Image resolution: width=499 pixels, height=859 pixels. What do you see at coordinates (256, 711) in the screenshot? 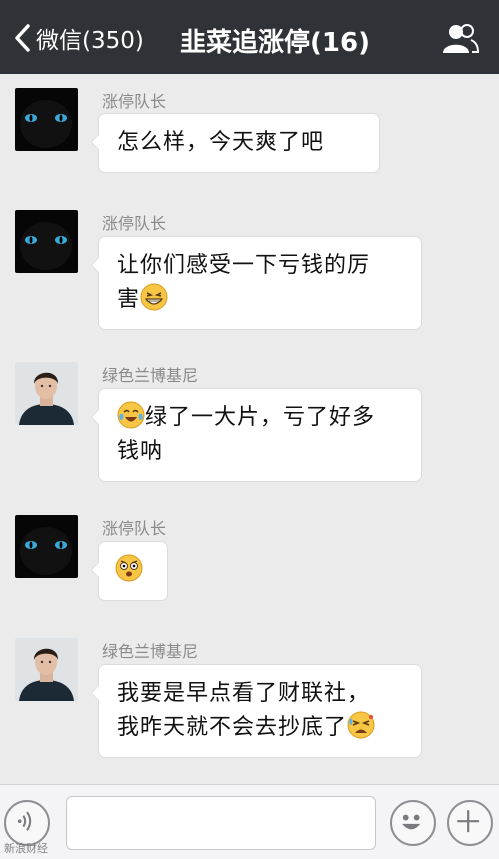
I see `message-bubble: 我要是早点看了财联社， 我昨天就不会去抄底了` at bounding box center [256, 711].